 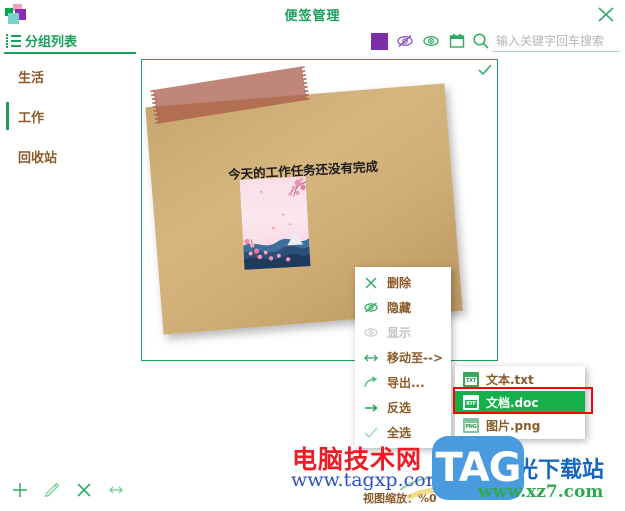 What do you see at coordinates (275, 223) in the screenshot?
I see `cherry-blossom-image` at bounding box center [275, 223].